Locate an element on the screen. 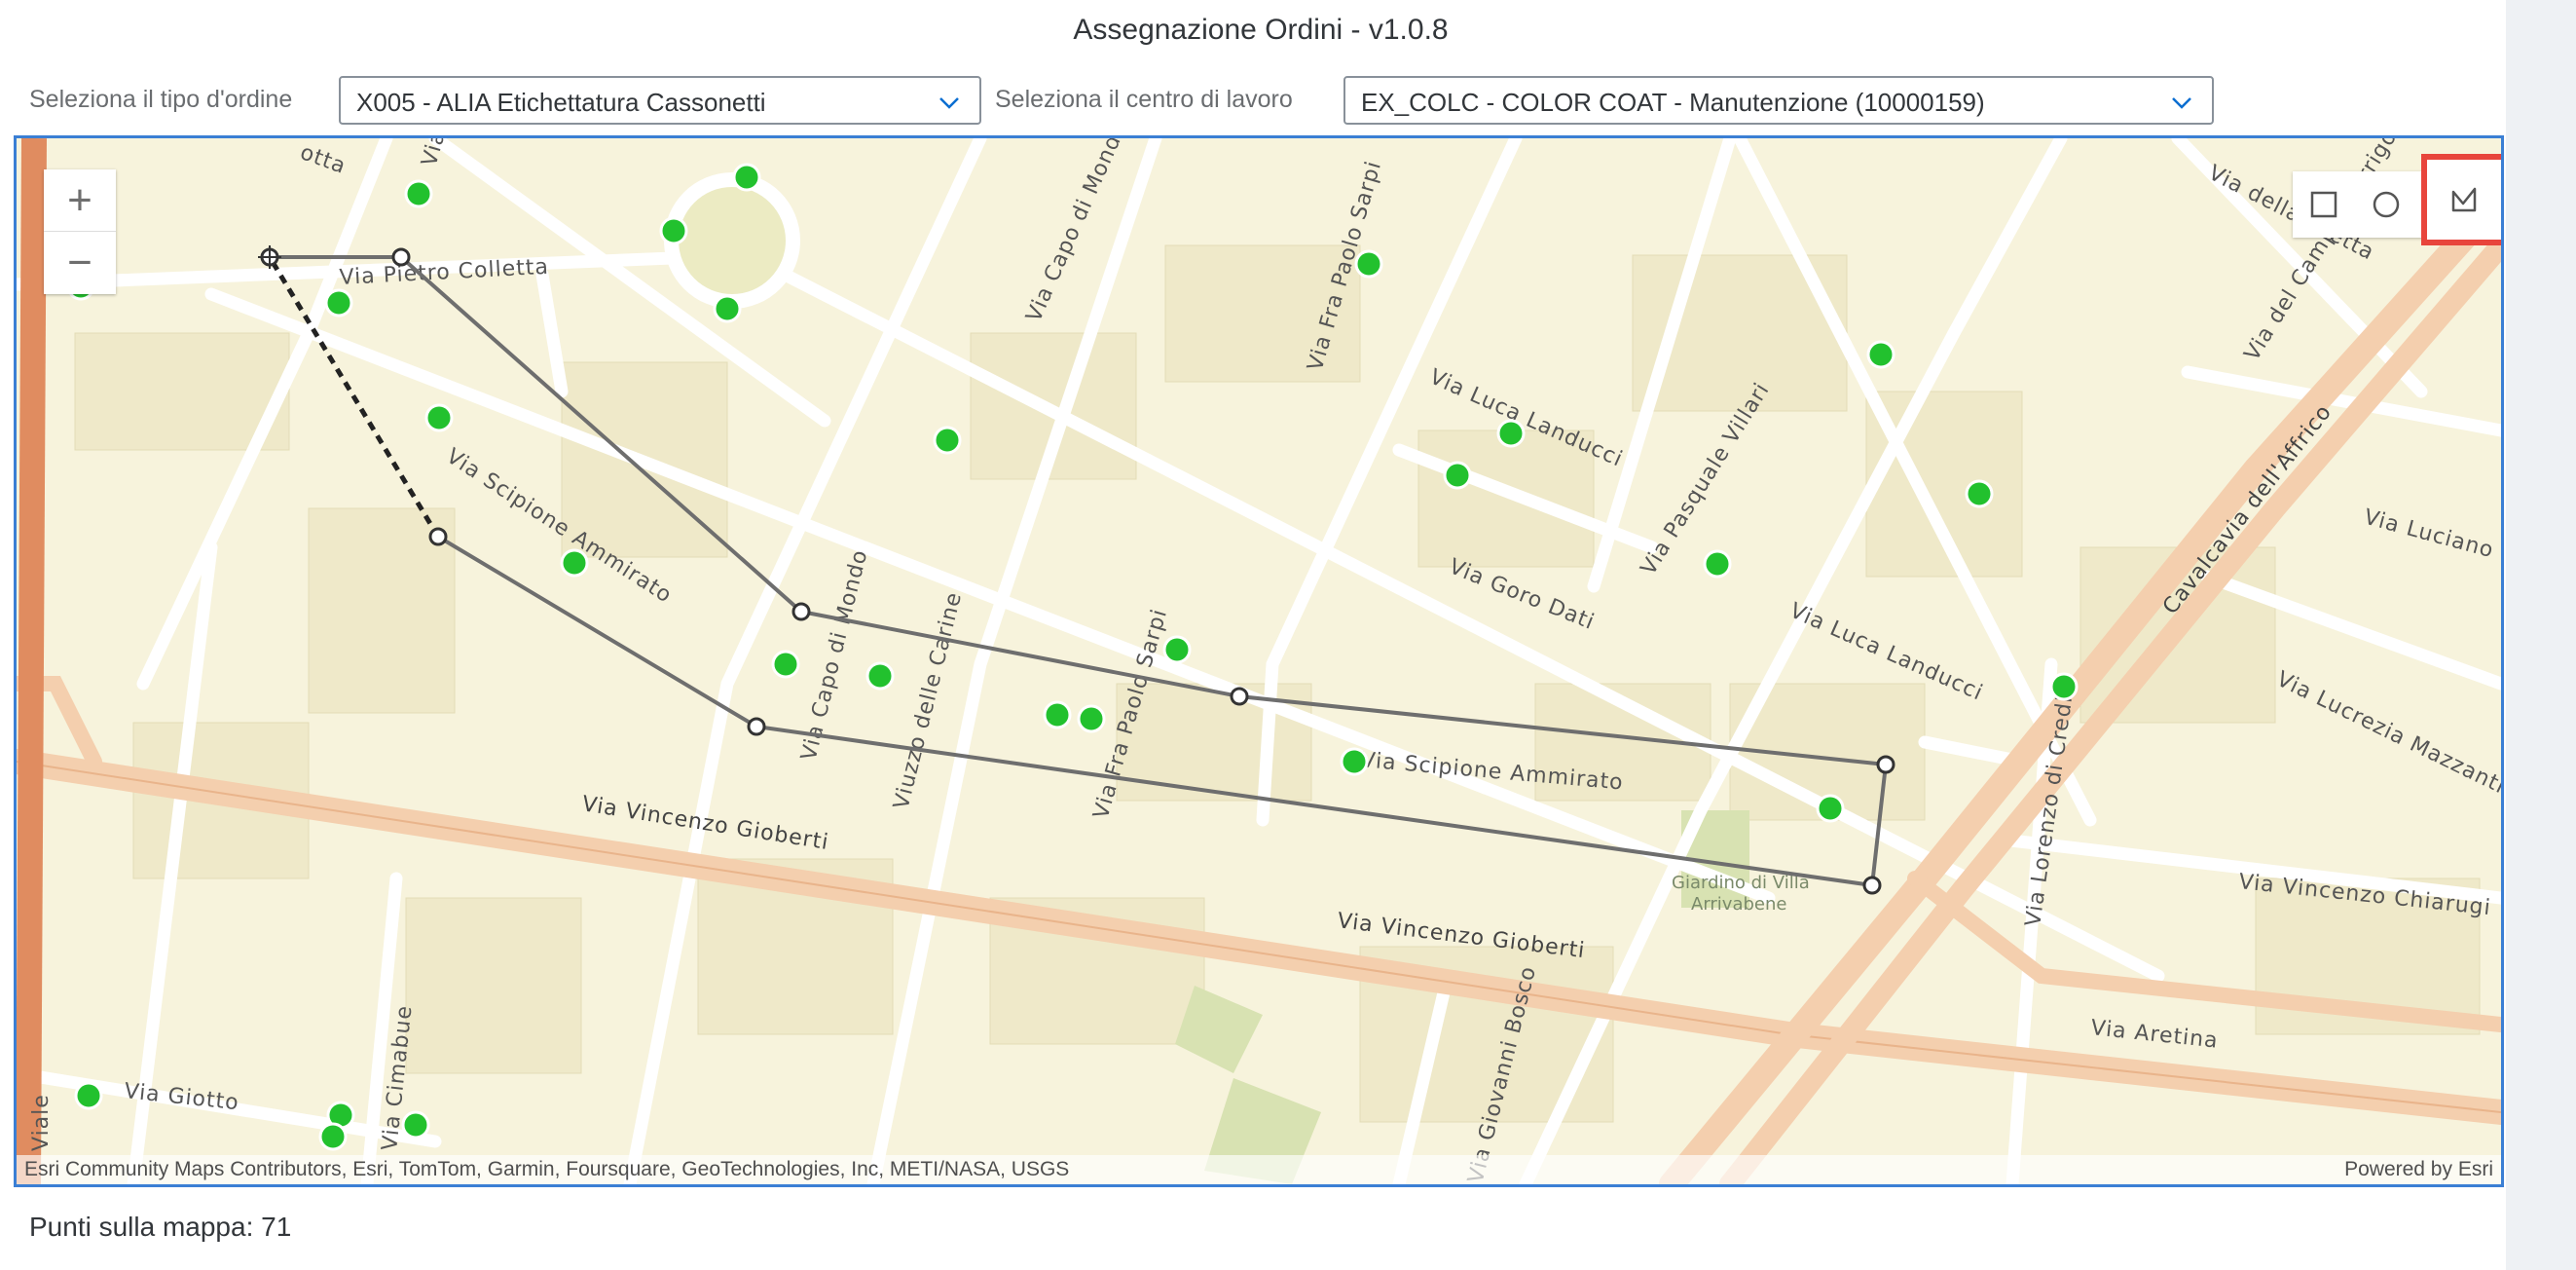  work-center-label: Seleziona il centro di lavoro is located at coordinates (1144, 99).